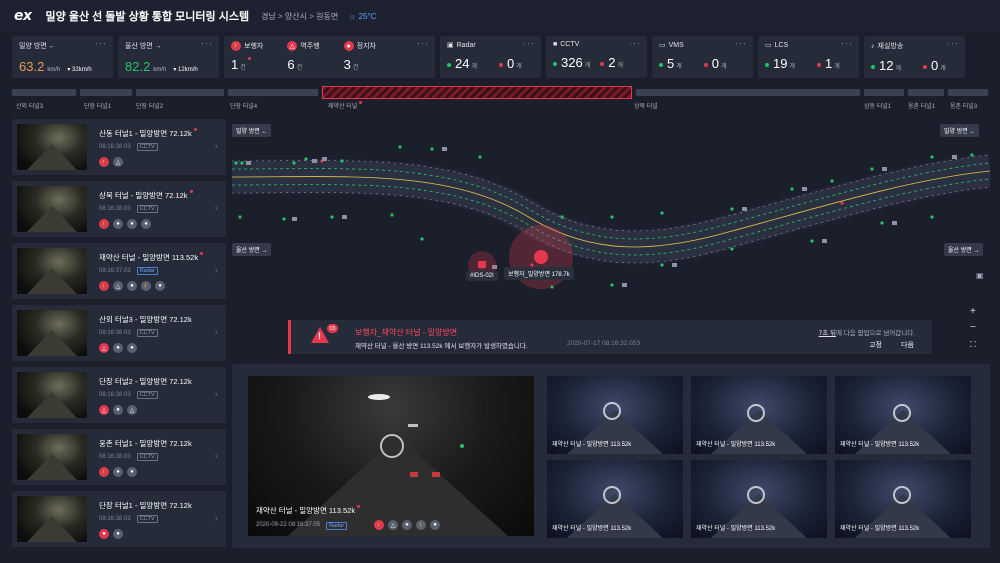  Describe the element at coordinates (964, 249) in the screenshot. I see `direction-label: 울산 방면 →` at that location.